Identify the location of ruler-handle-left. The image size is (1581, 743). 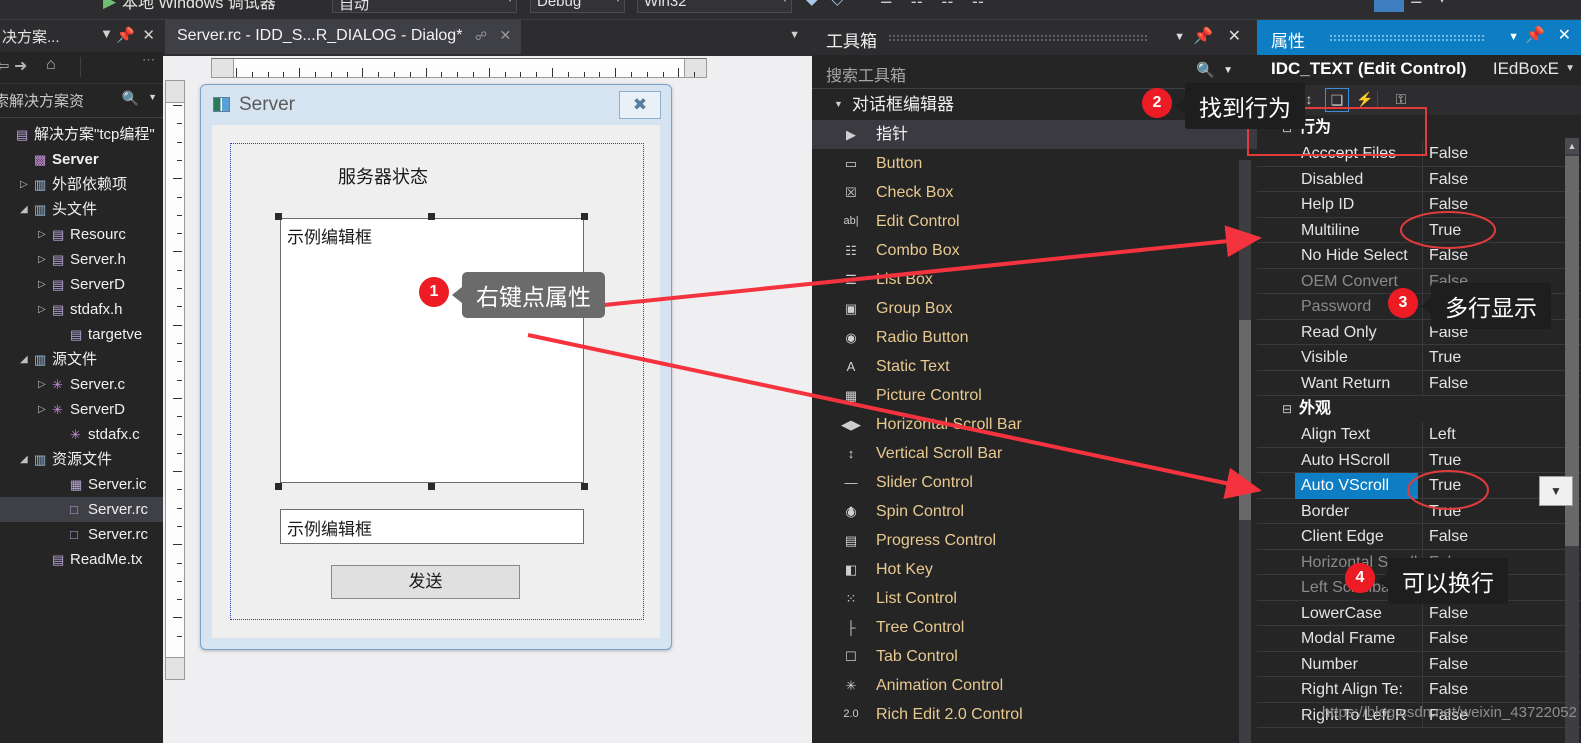
(223, 68).